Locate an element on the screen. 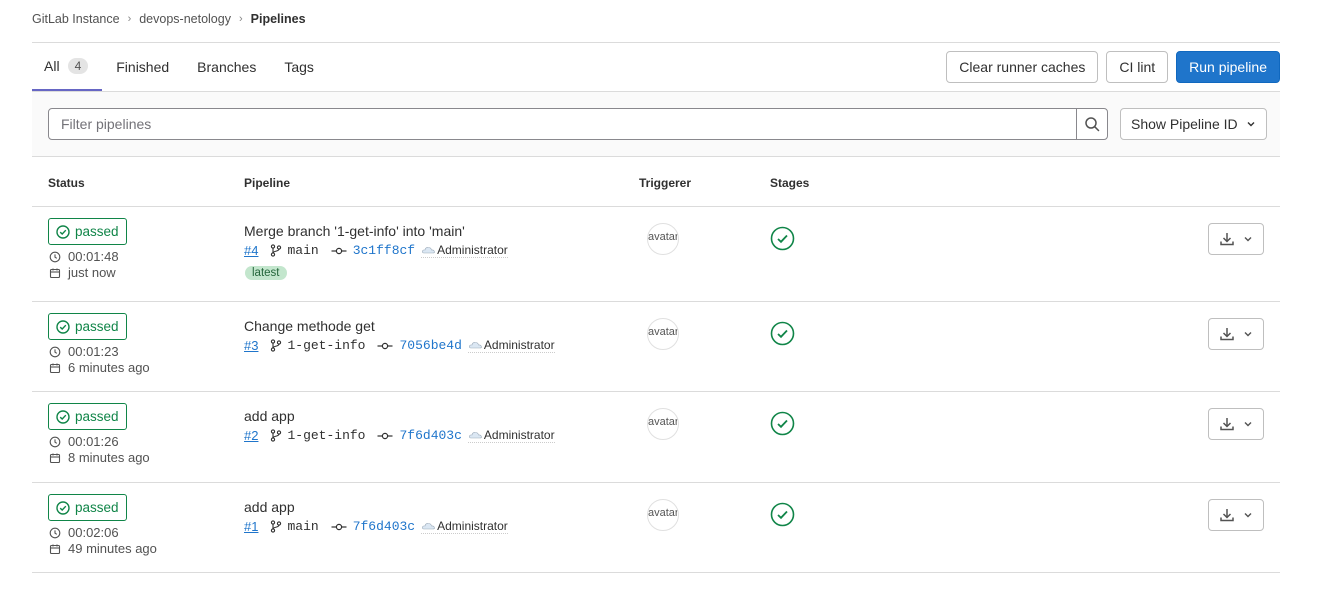 The width and height of the screenshot is (1328, 603). search-icon is located at coordinates (1092, 124).